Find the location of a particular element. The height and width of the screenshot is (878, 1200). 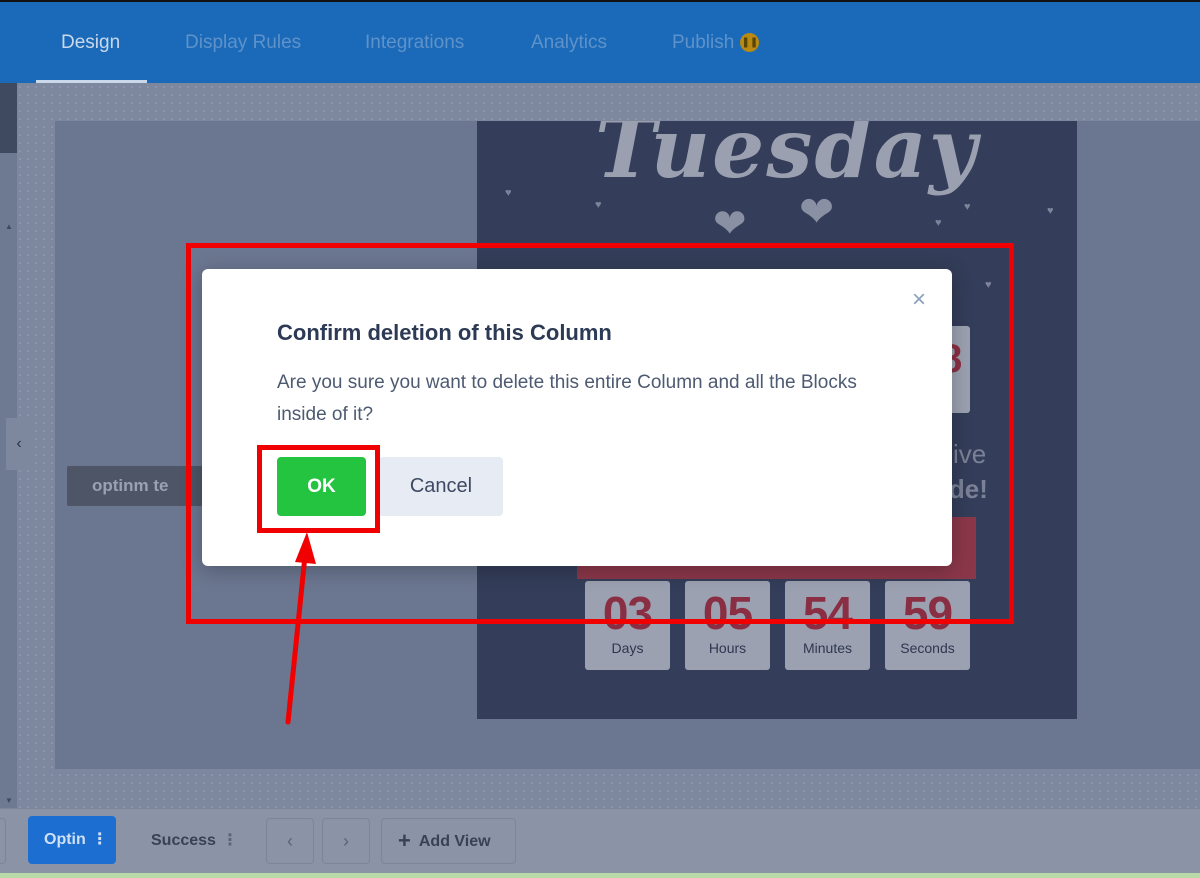

optin-view-tab: Optin ⋮ is located at coordinates (72, 840).